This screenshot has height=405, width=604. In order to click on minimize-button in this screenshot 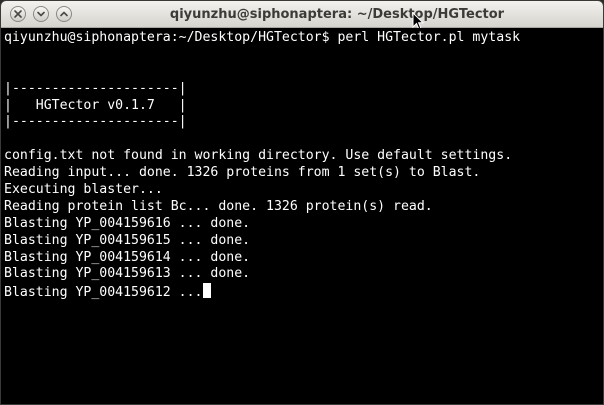, I will do `click(41, 14)`.